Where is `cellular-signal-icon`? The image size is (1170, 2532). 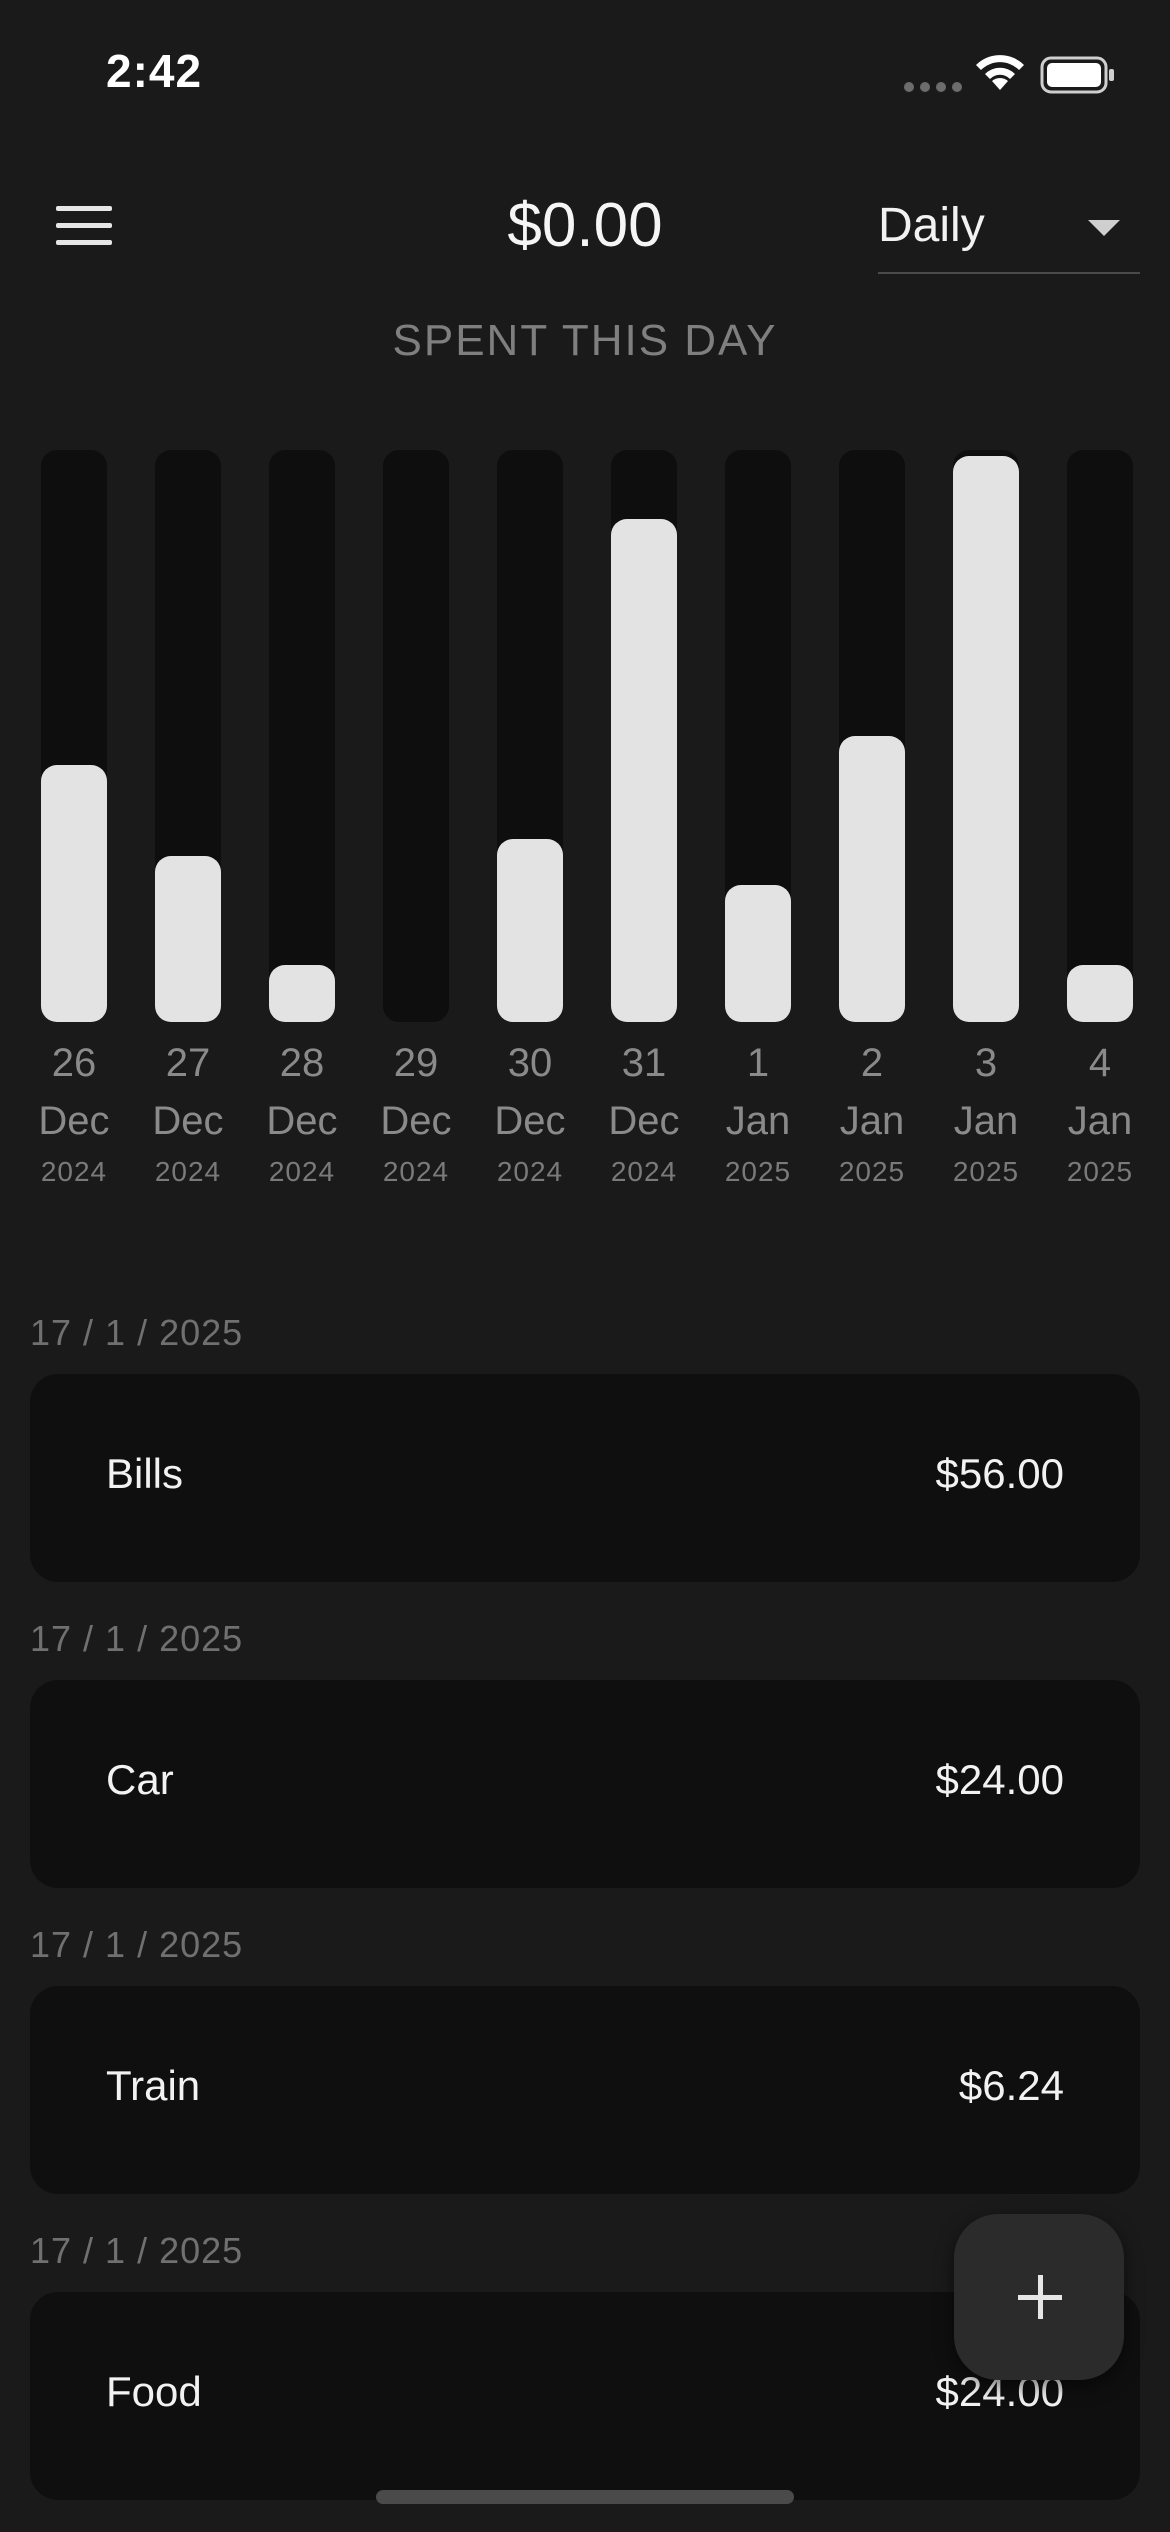
cellular-signal-icon is located at coordinates (933, 87).